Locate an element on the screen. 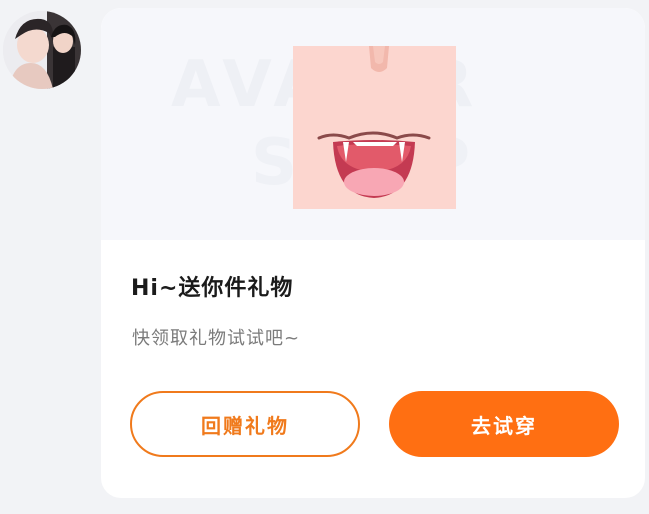  vampire-fangs-mouth-icon is located at coordinates (374, 127).